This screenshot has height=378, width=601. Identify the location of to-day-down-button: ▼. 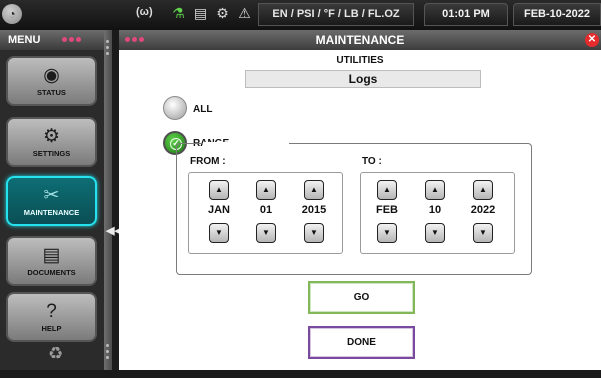
(435, 233).